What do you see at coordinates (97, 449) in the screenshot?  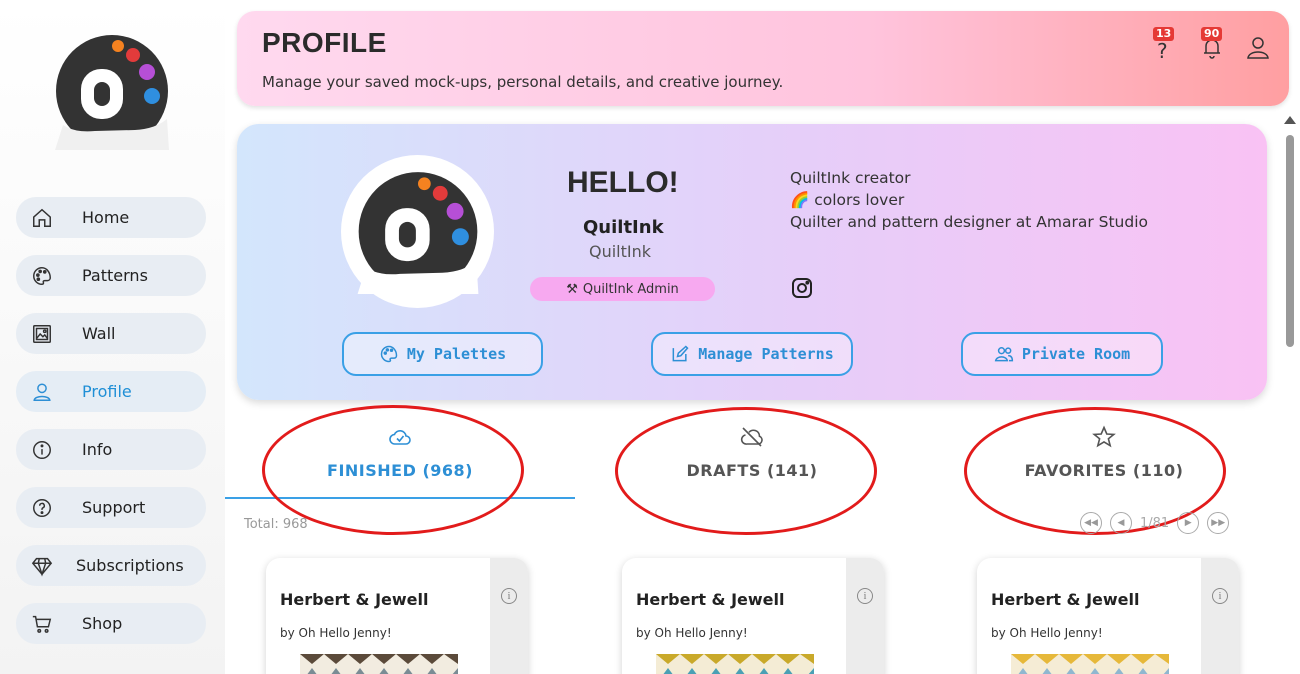 I see `sidebar-item-label: Info` at bounding box center [97, 449].